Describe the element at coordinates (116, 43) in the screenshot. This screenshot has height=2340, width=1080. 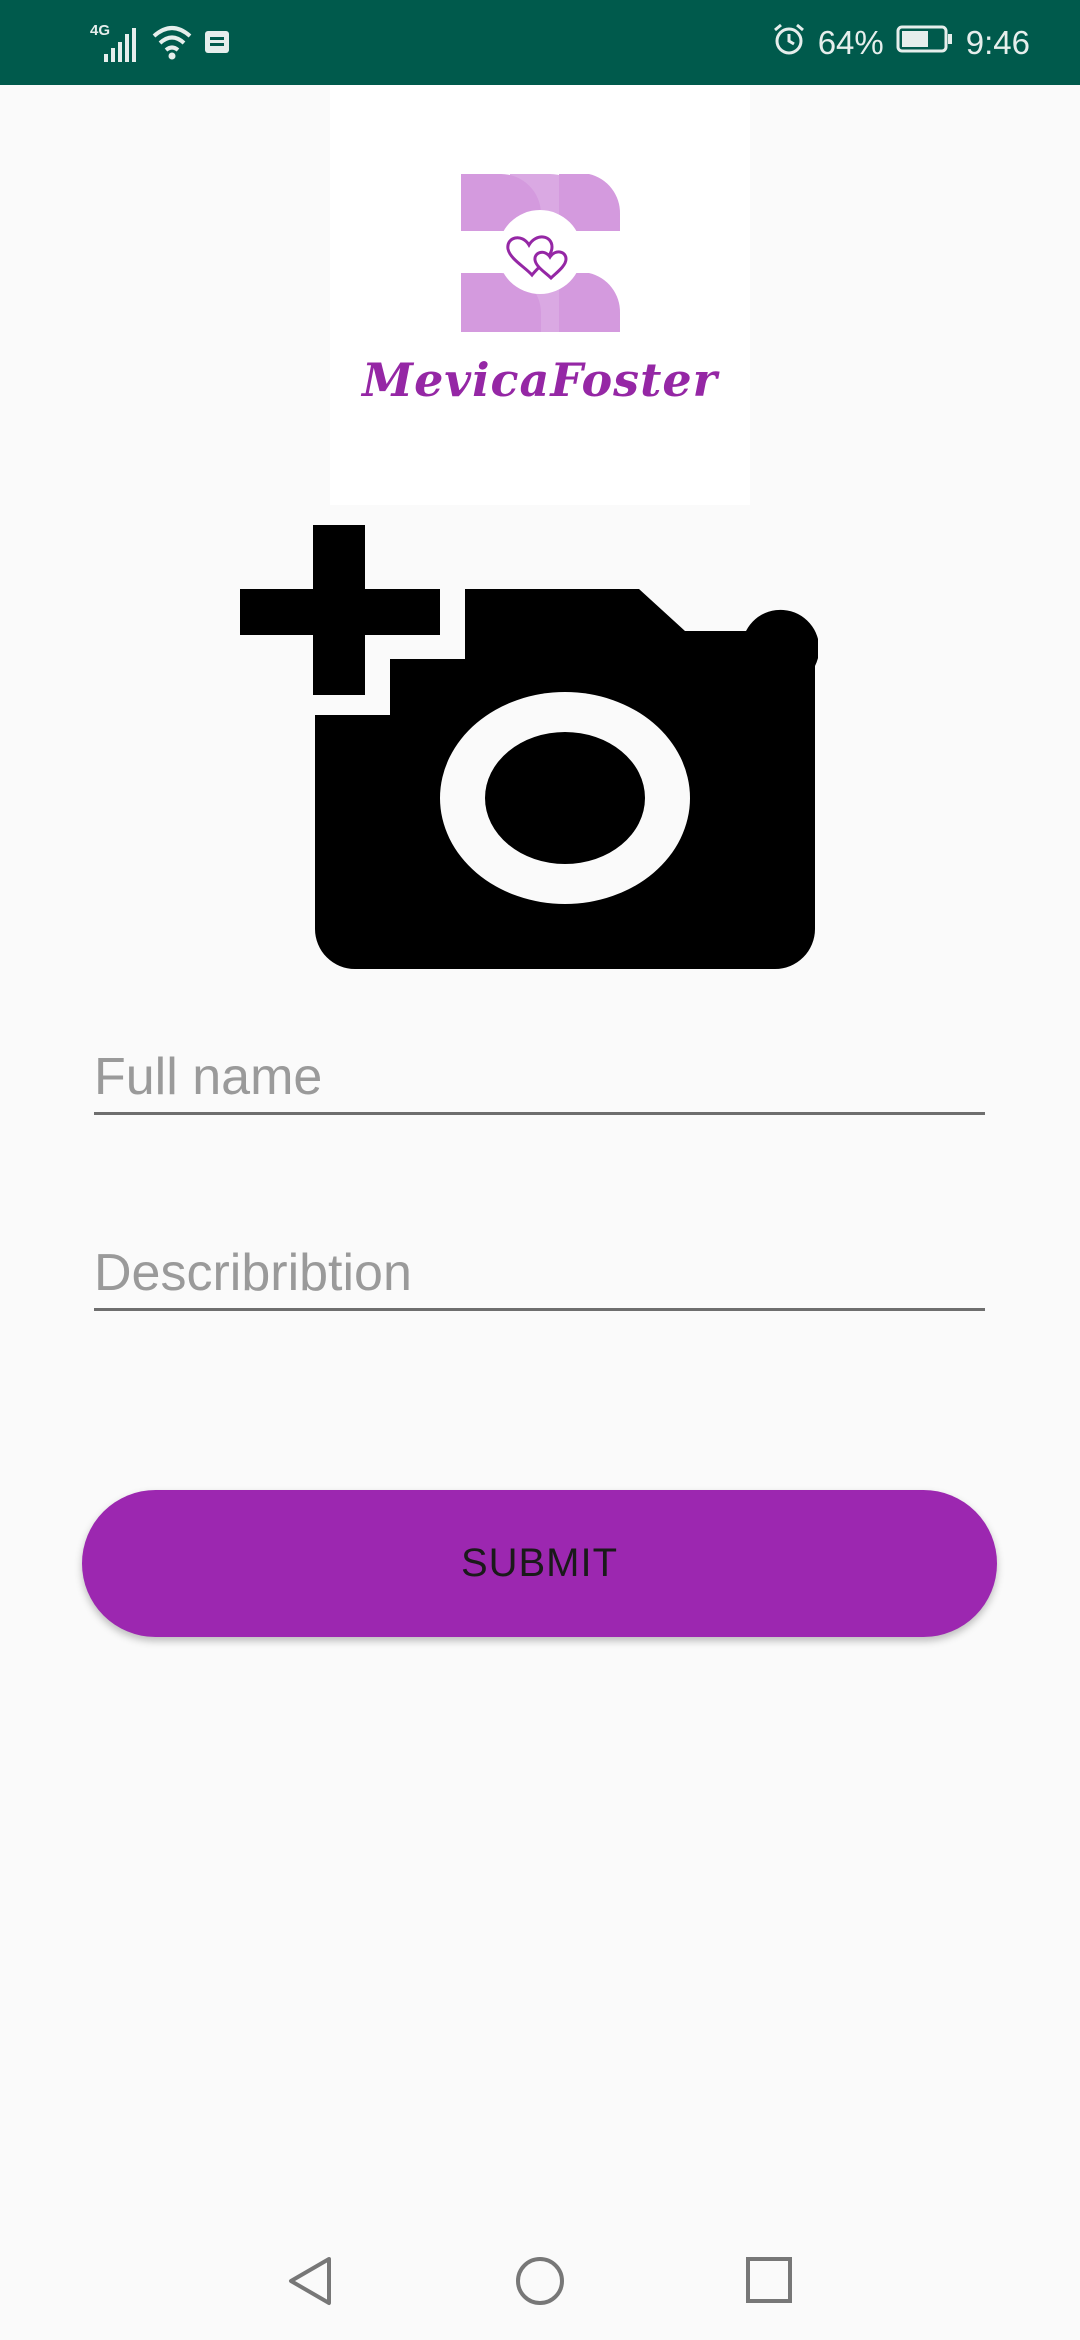
I see `signal-icon: 4G` at that location.